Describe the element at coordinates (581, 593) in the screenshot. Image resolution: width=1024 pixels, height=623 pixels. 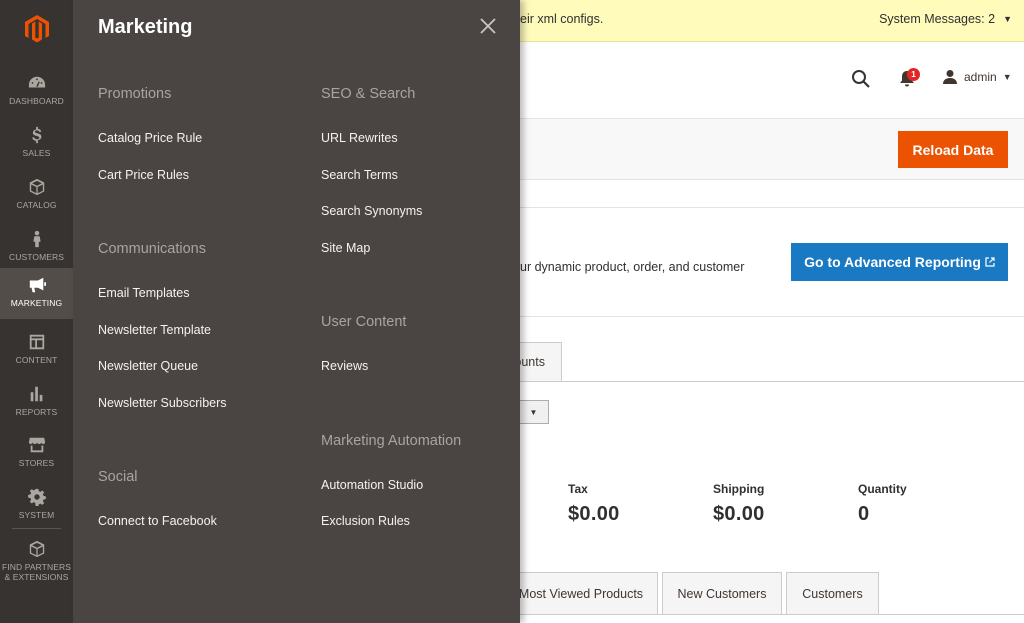
I see `tab-most-viewed-products: Most Viewed Products` at that location.